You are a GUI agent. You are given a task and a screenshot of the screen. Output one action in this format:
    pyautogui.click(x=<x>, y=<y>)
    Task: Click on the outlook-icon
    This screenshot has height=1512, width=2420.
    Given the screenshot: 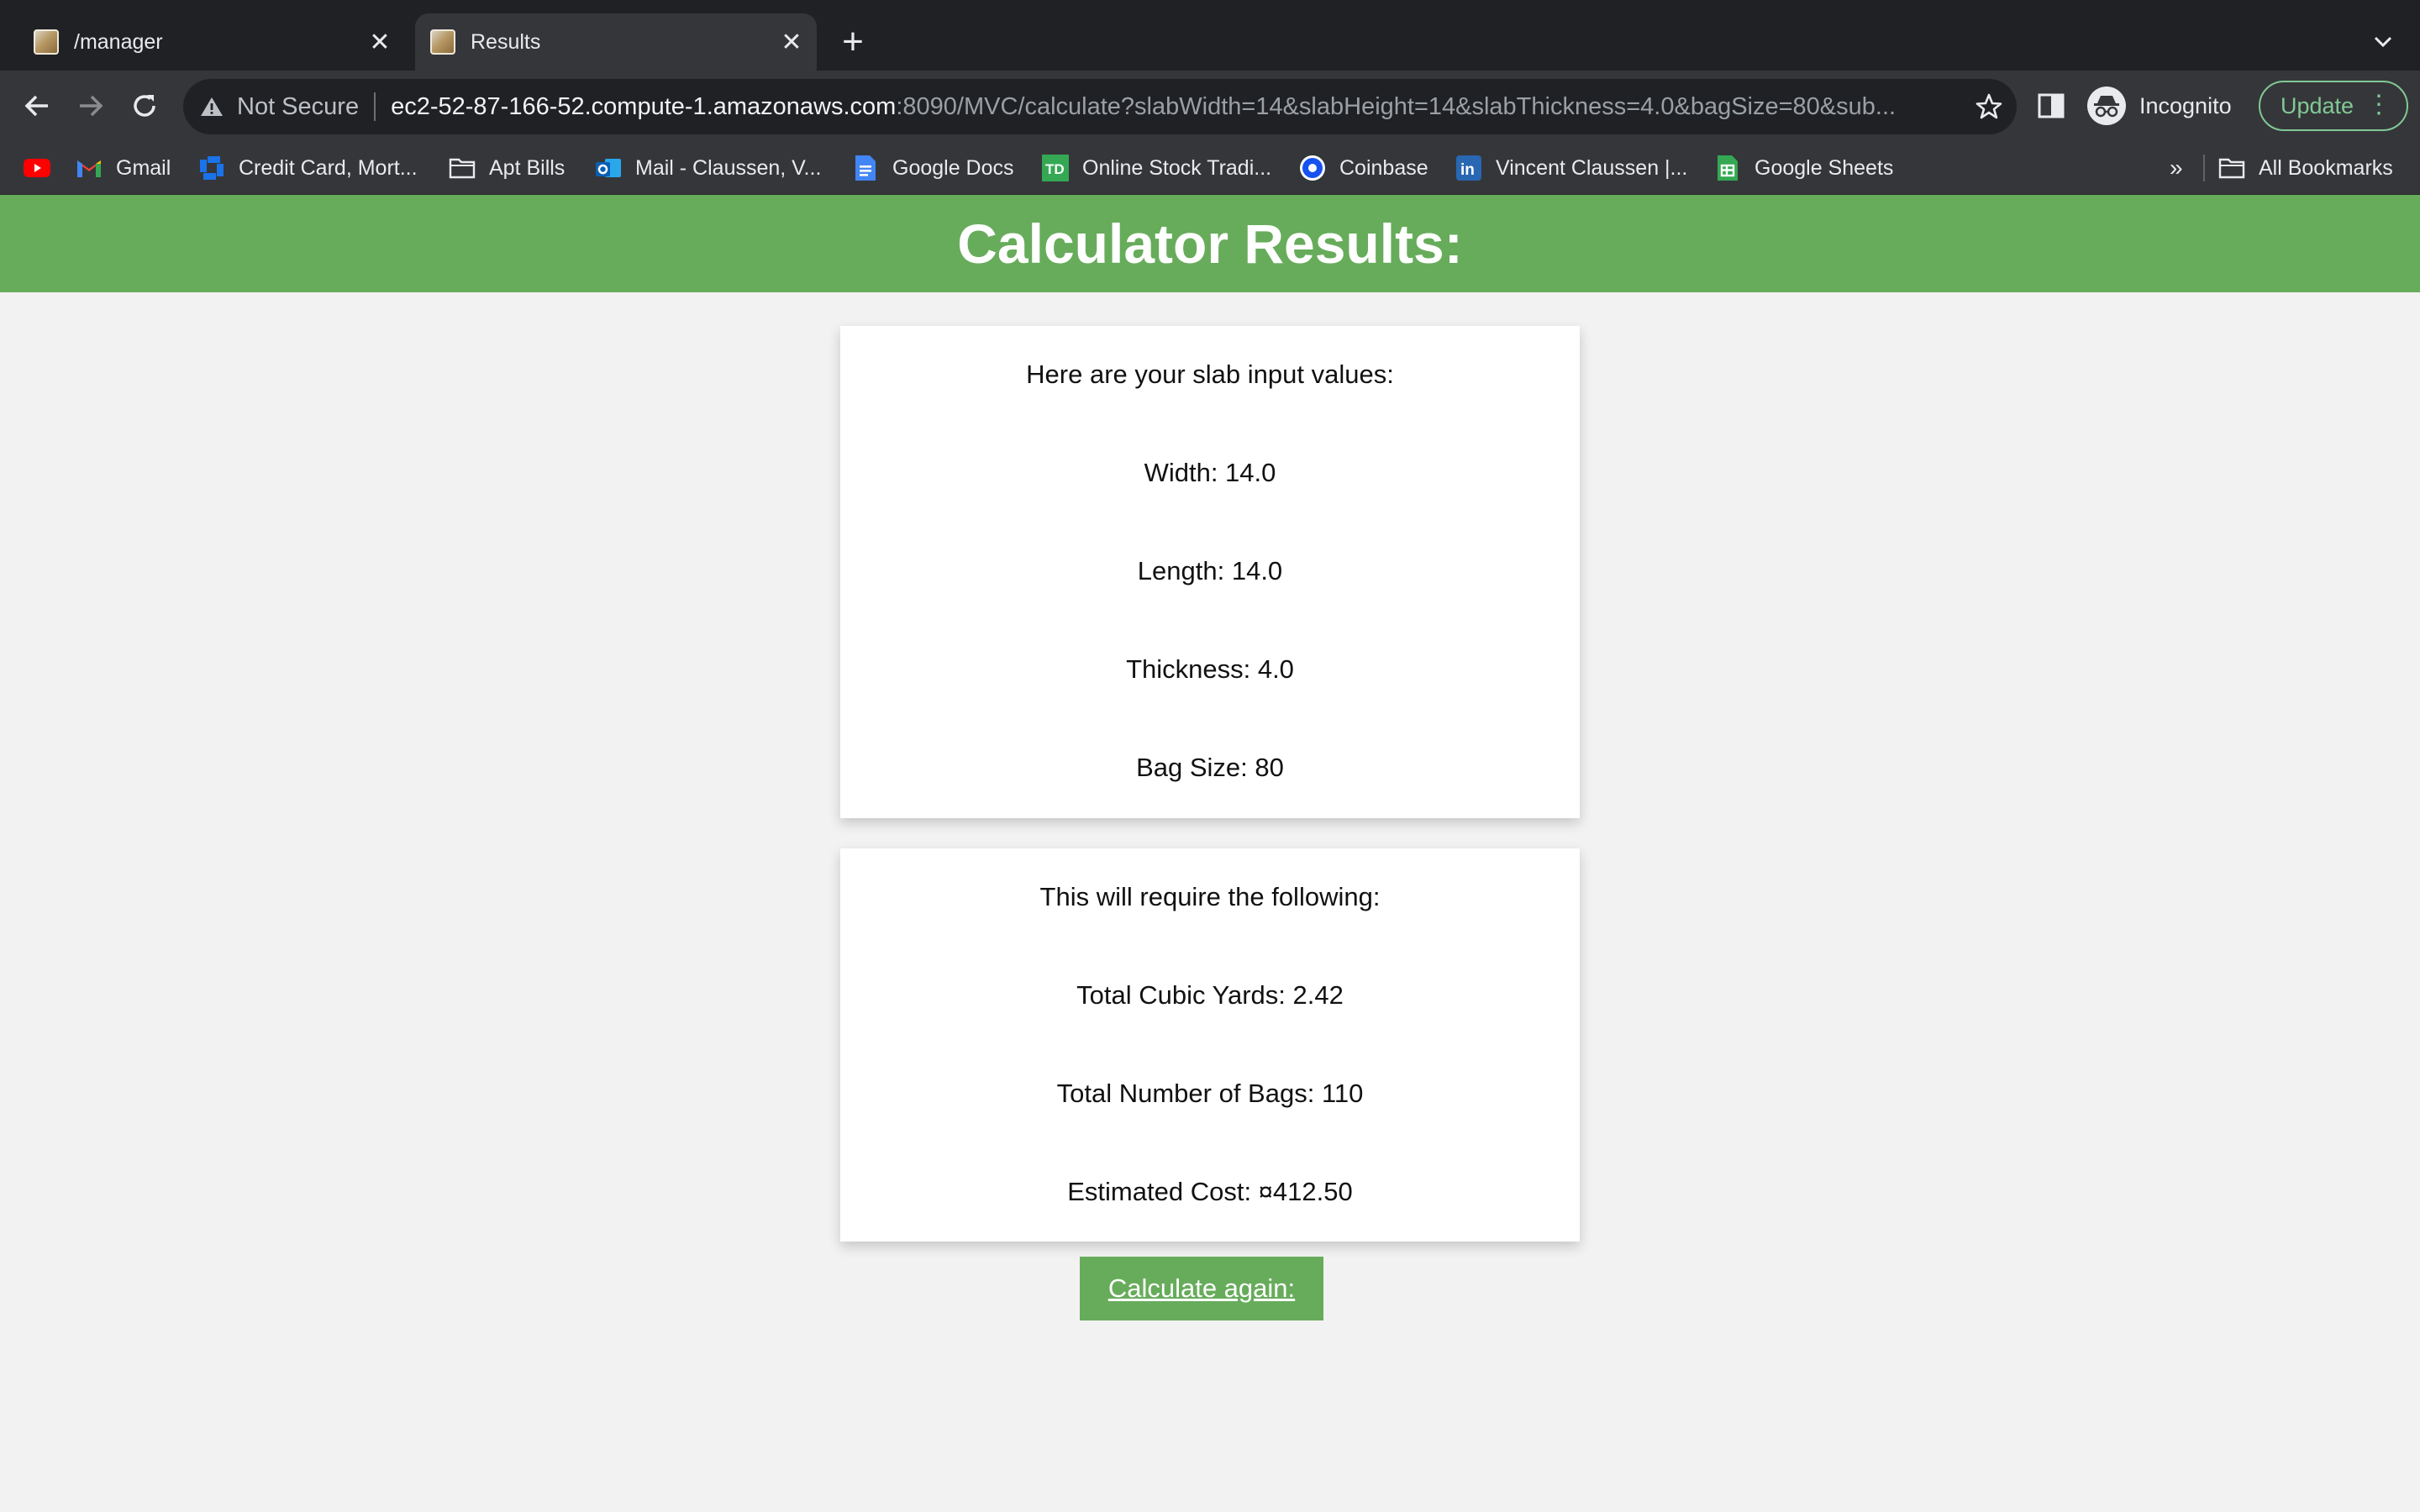 What is the action you would take?
    pyautogui.click(x=608, y=168)
    